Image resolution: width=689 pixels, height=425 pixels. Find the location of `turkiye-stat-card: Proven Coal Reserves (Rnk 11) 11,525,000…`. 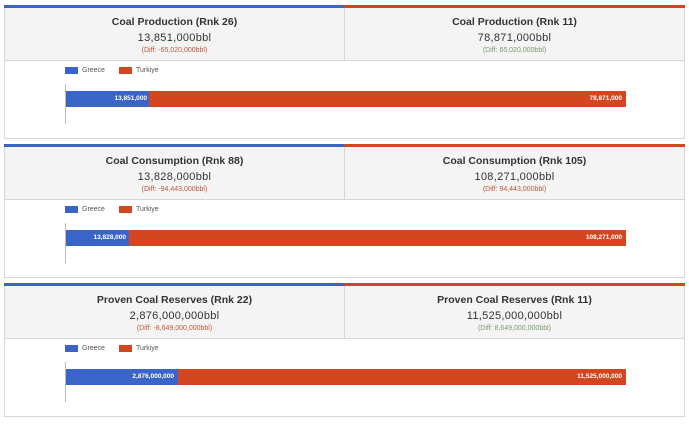

turkiye-stat-card: Proven Coal Reserves (Rnk 11) 11,525,000… is located at coordinates (514, 311).